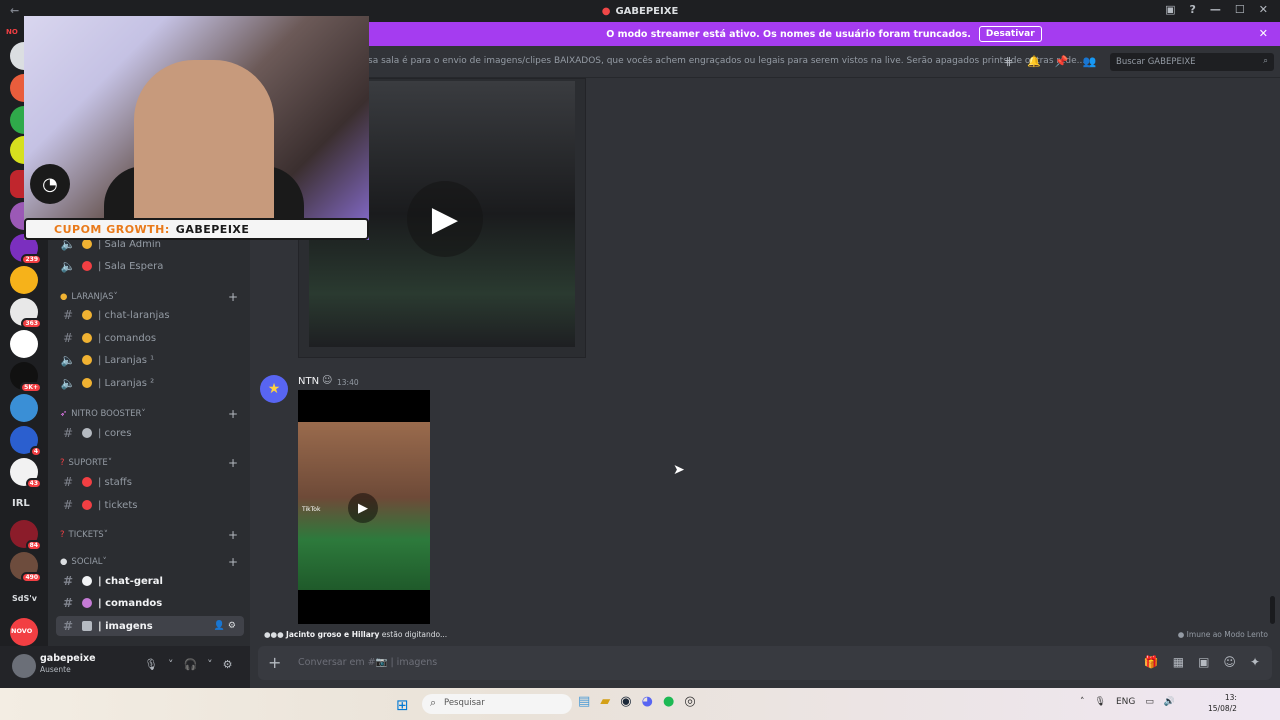 Image resolution: width=1280 pixels, height=720 pixels. What do you see at coordinates (497, 704) in the screenshot?
I see `taskbar-search: ⌕ Pesquisar` at bounding box center [497, 704].